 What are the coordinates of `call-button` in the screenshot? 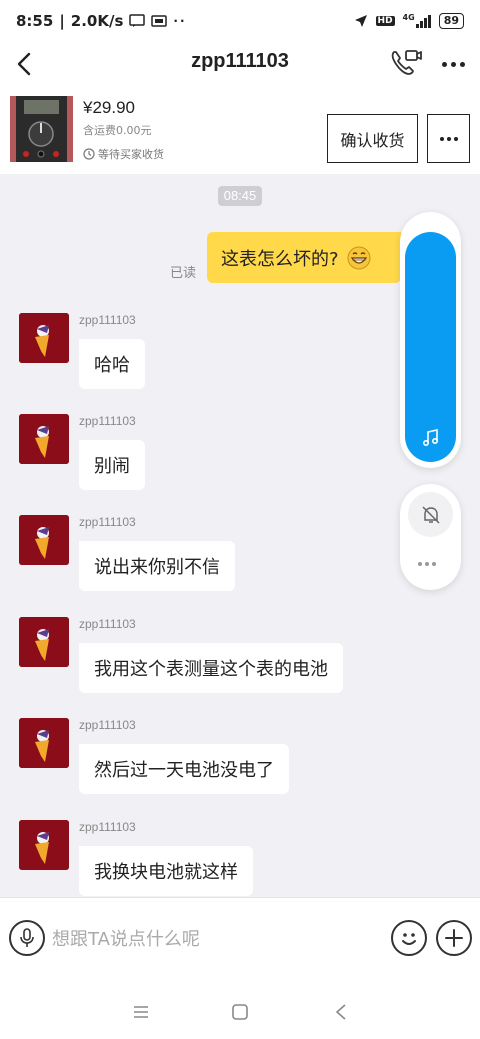 It's located at (406, 63).